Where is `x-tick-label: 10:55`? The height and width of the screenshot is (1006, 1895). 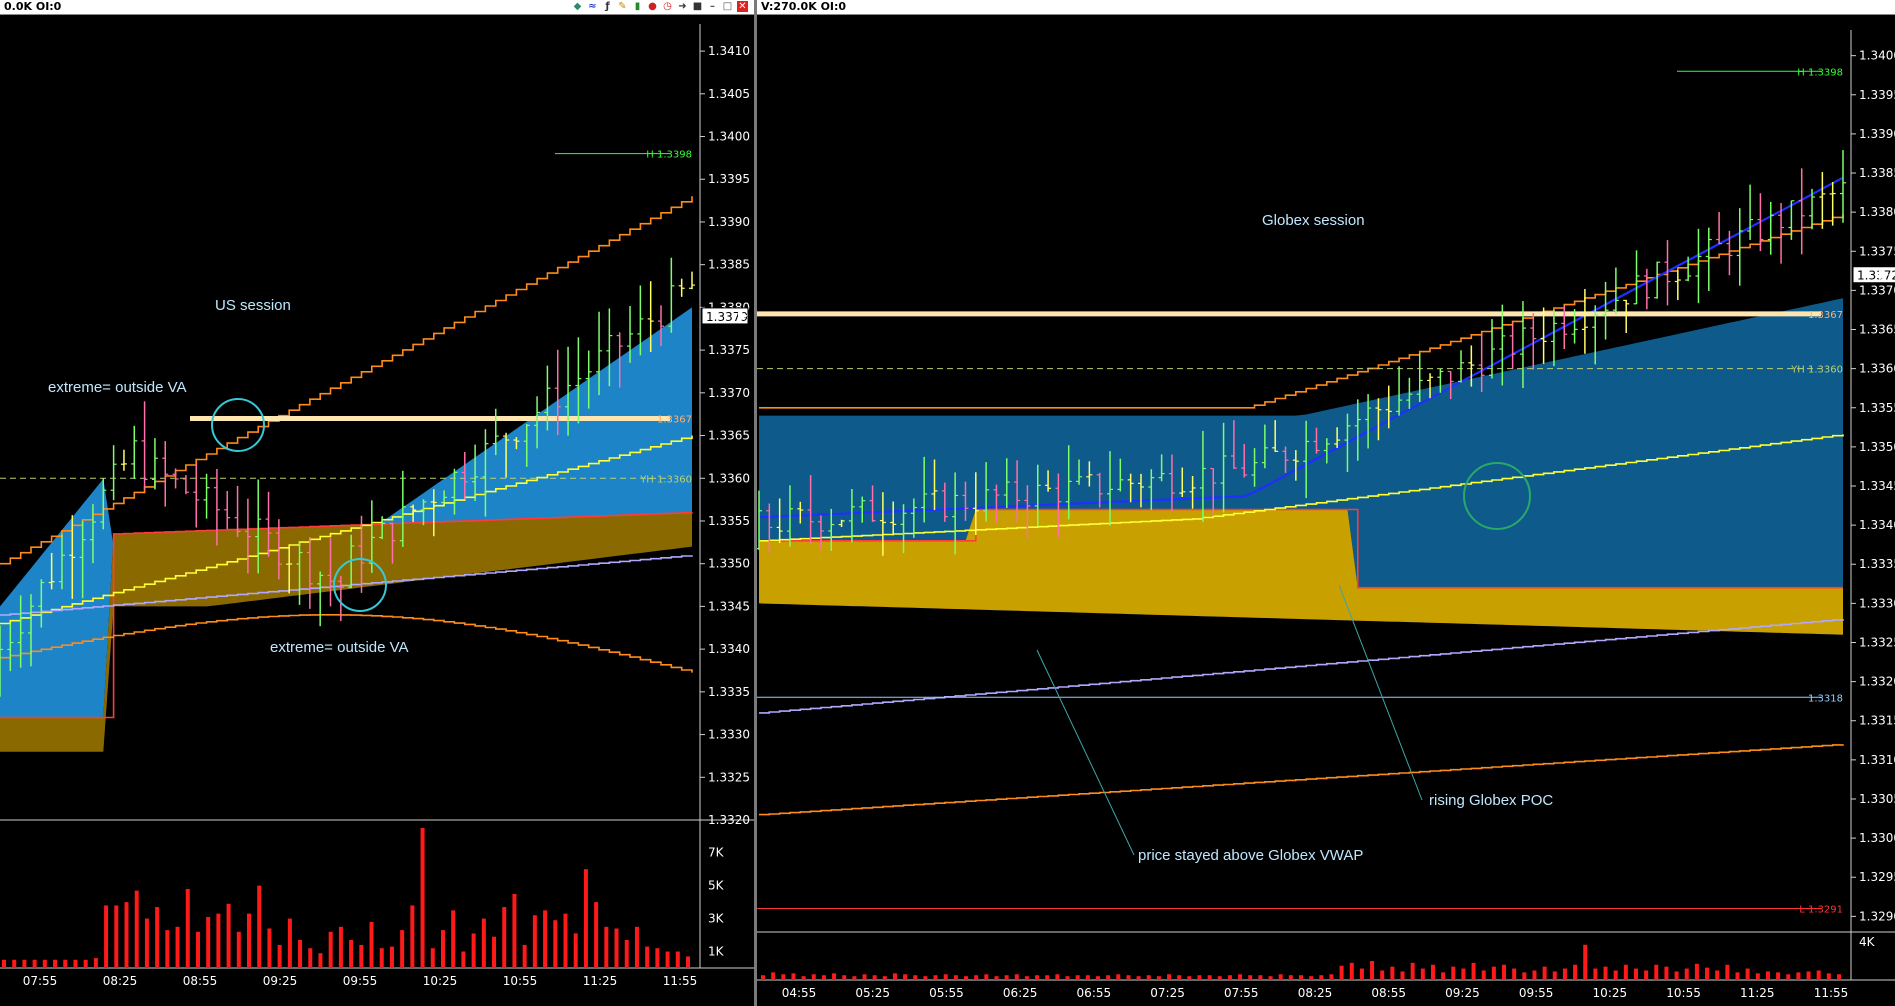 x-tick-label: 10:55 is located at coordinates (1683, 993).